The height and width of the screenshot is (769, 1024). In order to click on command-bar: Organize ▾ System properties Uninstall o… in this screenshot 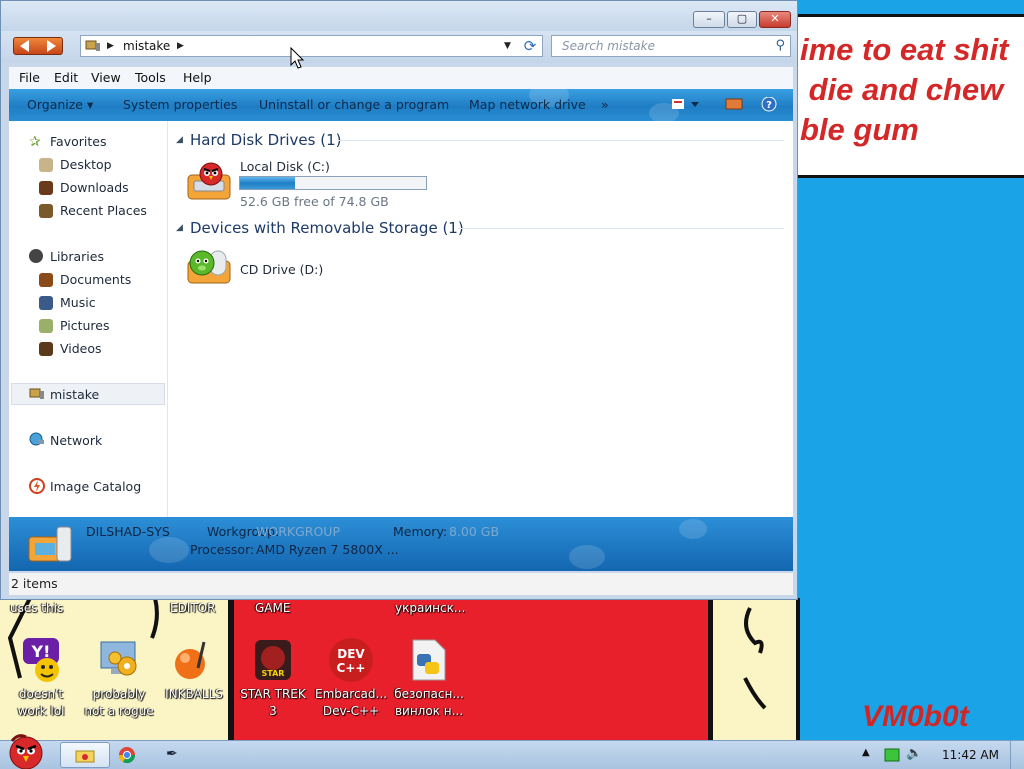, I will do `click(401, 105)`.